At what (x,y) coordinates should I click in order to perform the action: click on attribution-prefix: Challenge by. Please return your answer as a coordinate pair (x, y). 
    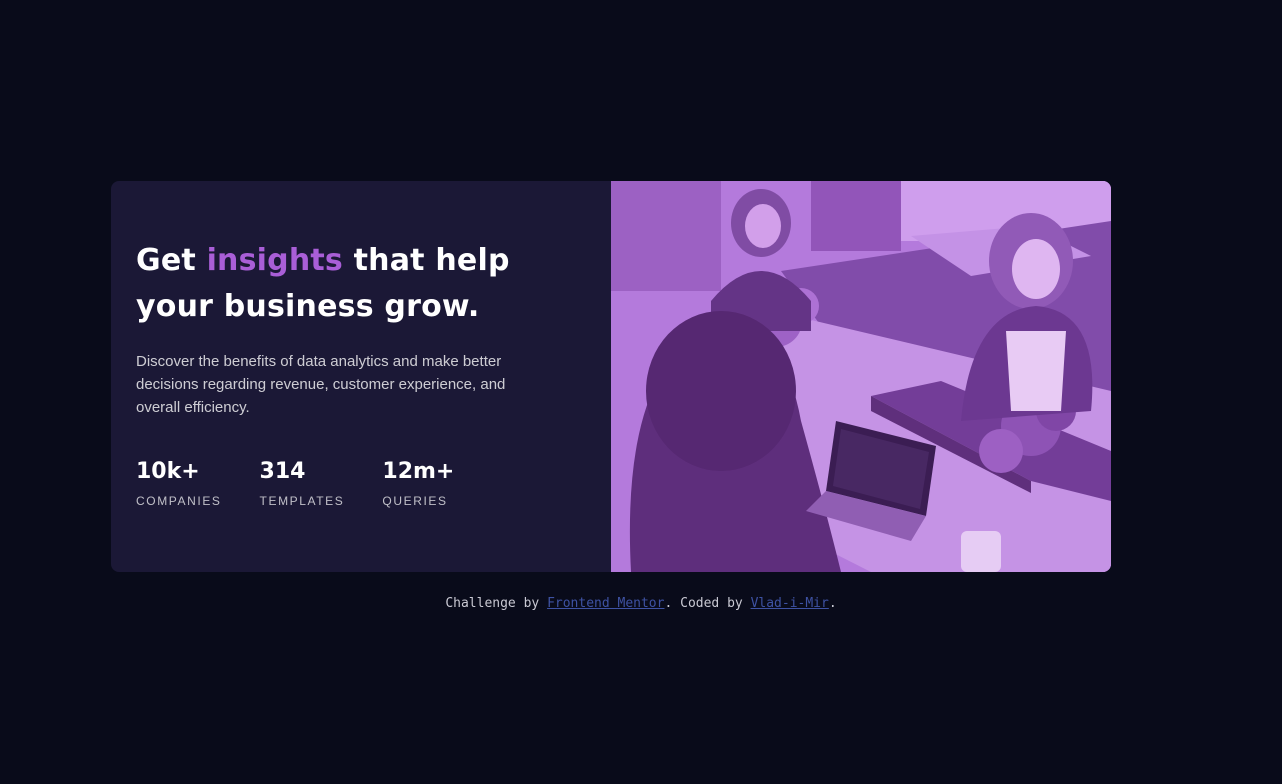
    Looking at the image, I should click on (496, 603).